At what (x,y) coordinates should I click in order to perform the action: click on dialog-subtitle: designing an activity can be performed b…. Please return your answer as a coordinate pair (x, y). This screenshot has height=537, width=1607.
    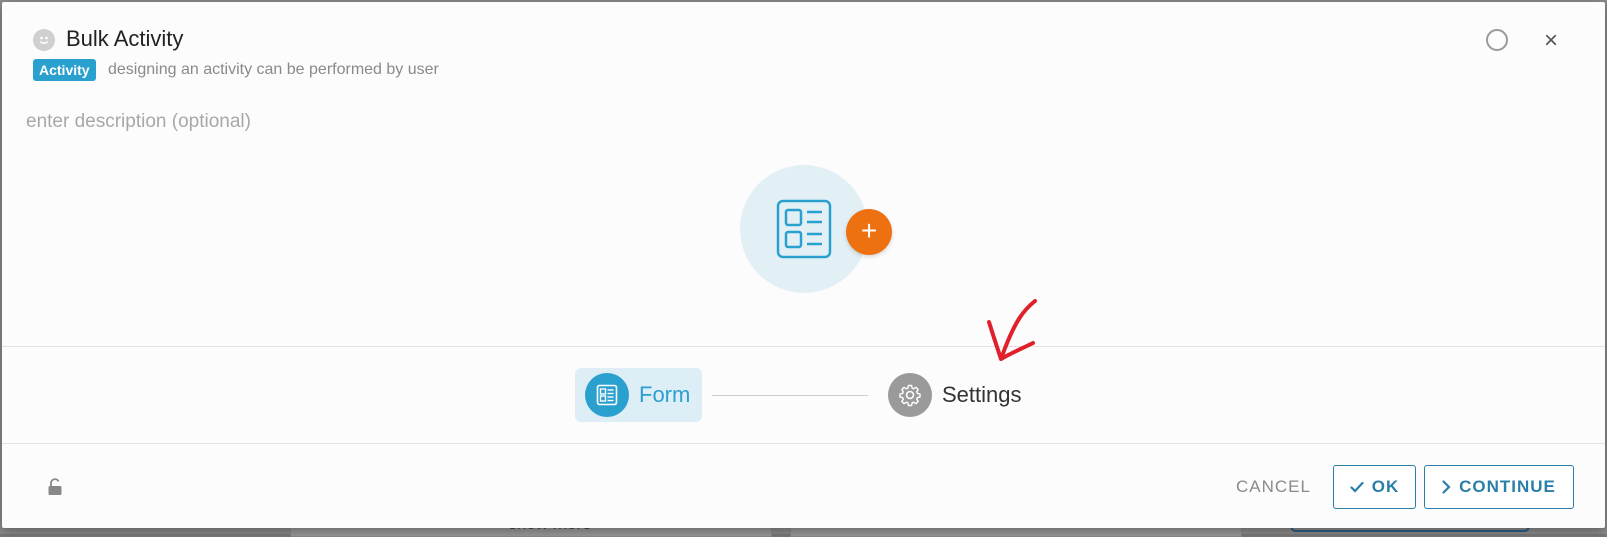
    Looking at the image, I should click on (273, 69).